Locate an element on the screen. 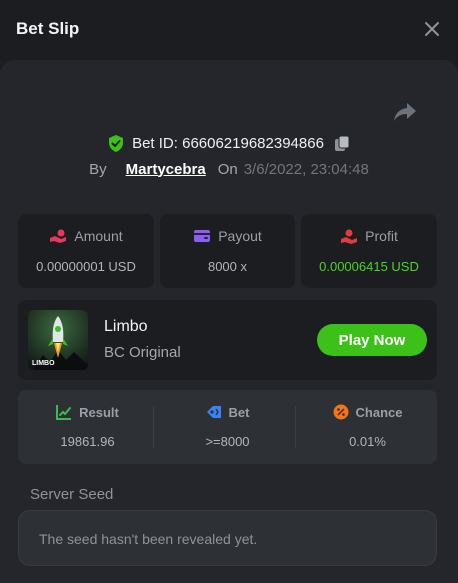 The width and height of the screenshot is (458, 583). bet-timestamp: 3/6/2022, 23:04:48 is located at coordinates (306, 169).